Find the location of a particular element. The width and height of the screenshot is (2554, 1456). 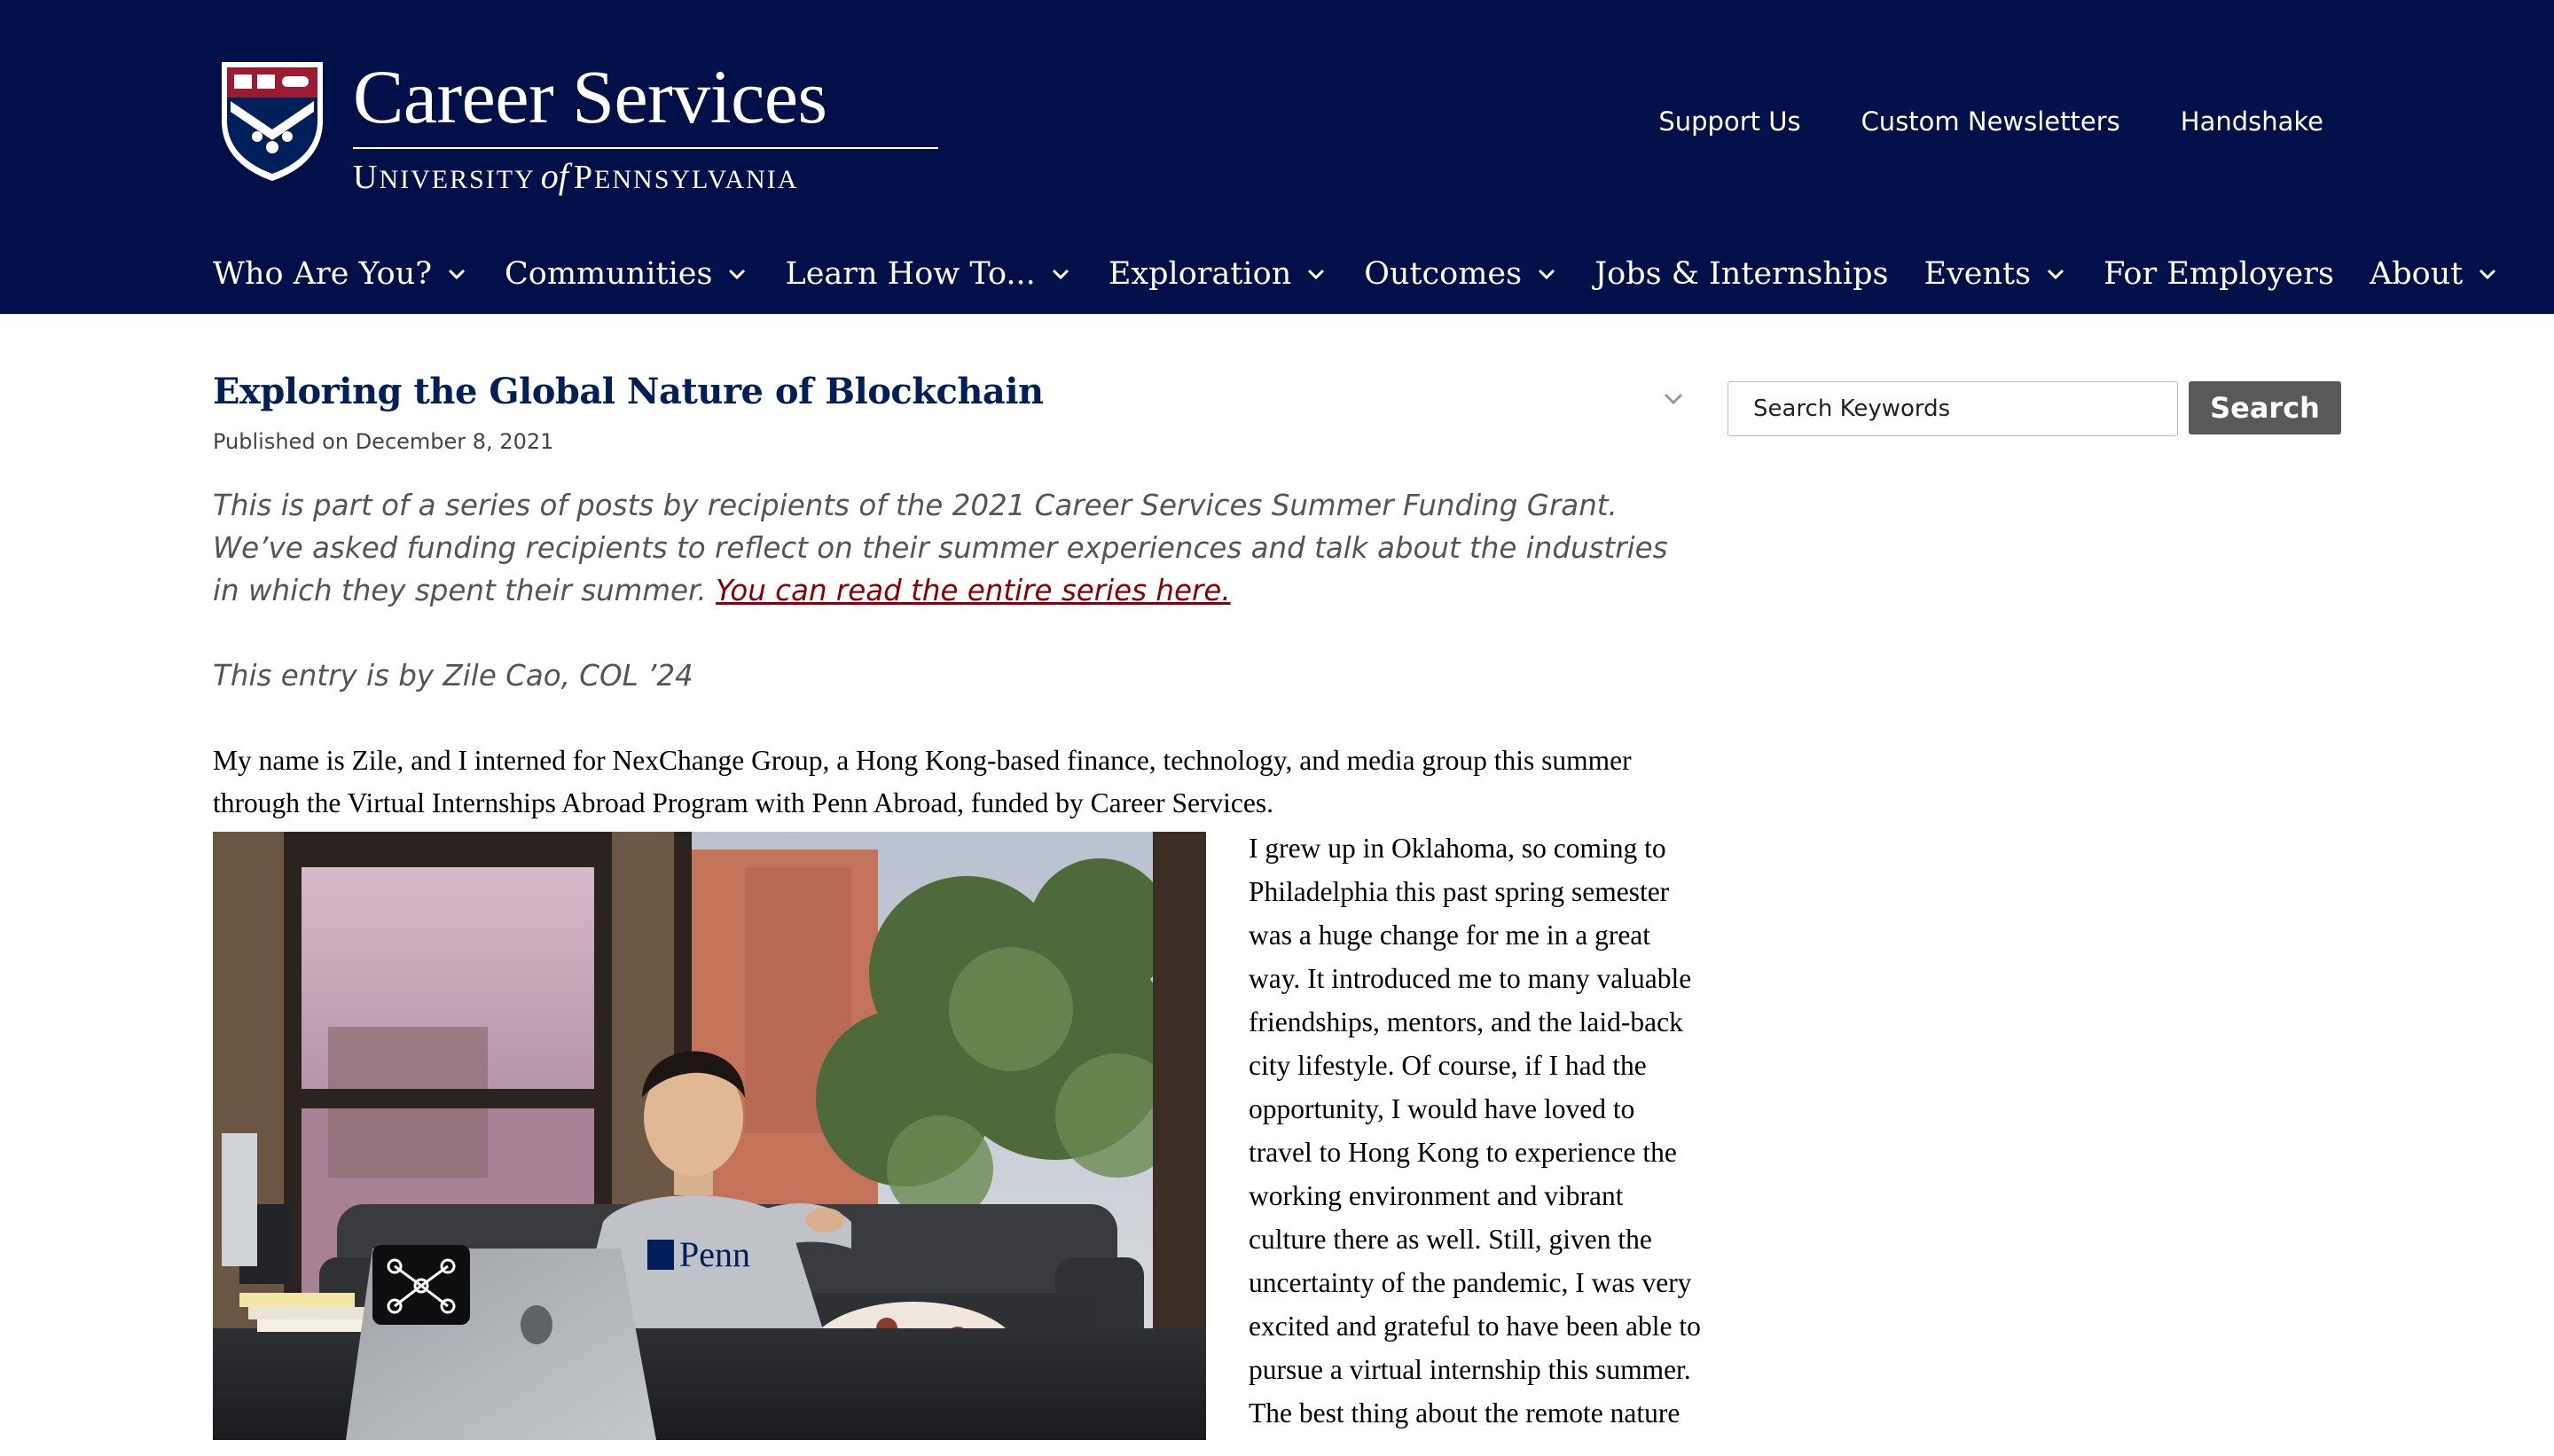

search-button: Search is located at coordinates (2265, 407).